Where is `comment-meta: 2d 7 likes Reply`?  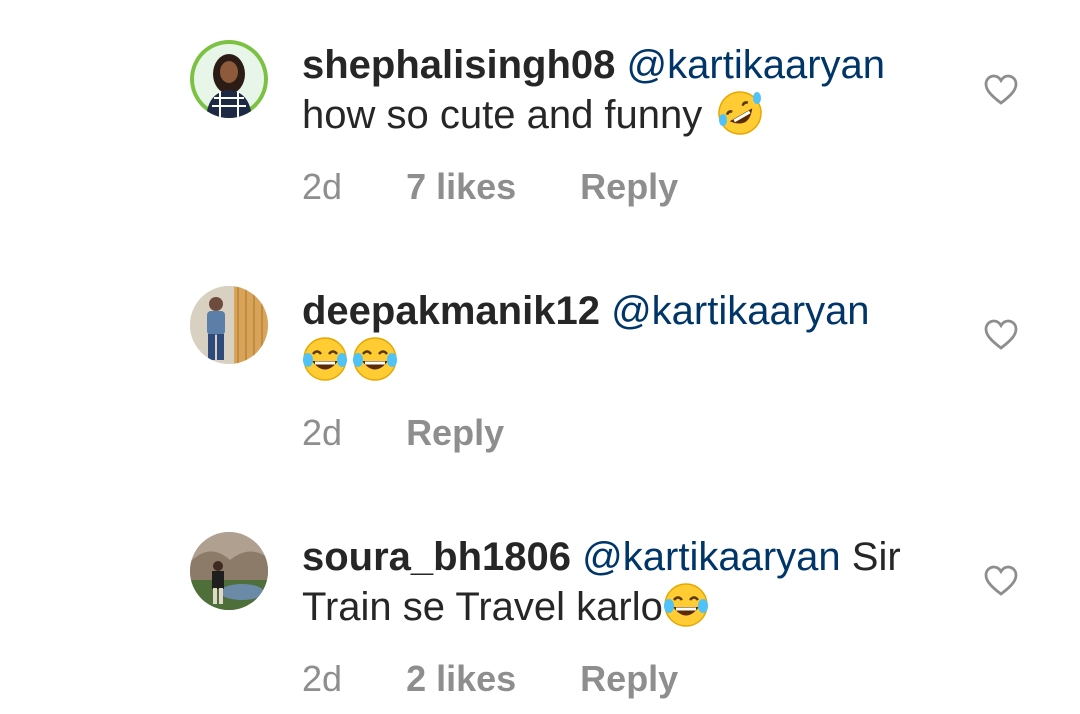
comment-meta: 2d 7 likes Reply is located at coordinates (517, 187).